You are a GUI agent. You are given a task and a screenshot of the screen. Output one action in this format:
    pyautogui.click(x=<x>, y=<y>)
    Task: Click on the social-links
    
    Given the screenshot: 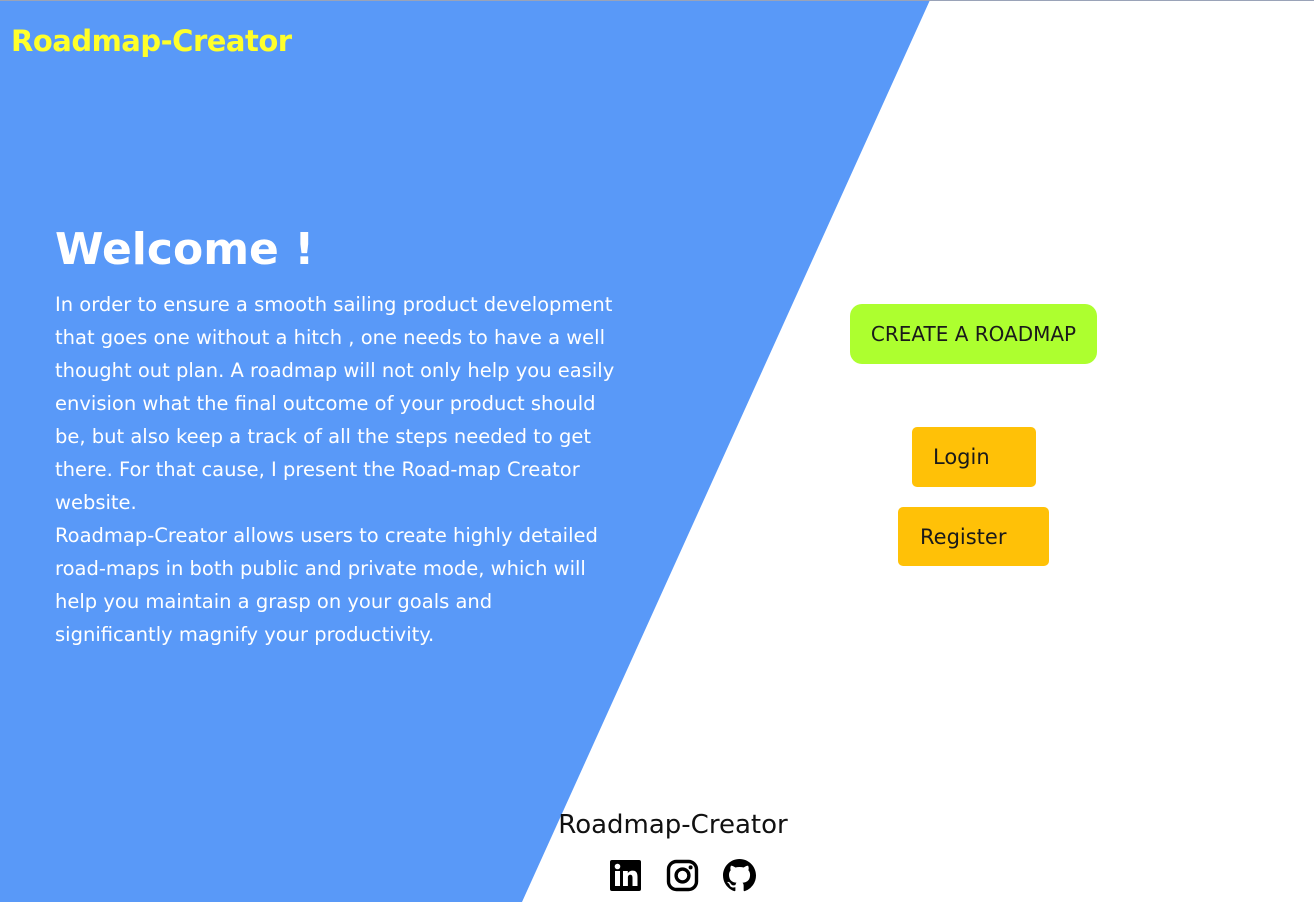 What is the action you would take?
    pyautogui.click(x=682, y=875)
    